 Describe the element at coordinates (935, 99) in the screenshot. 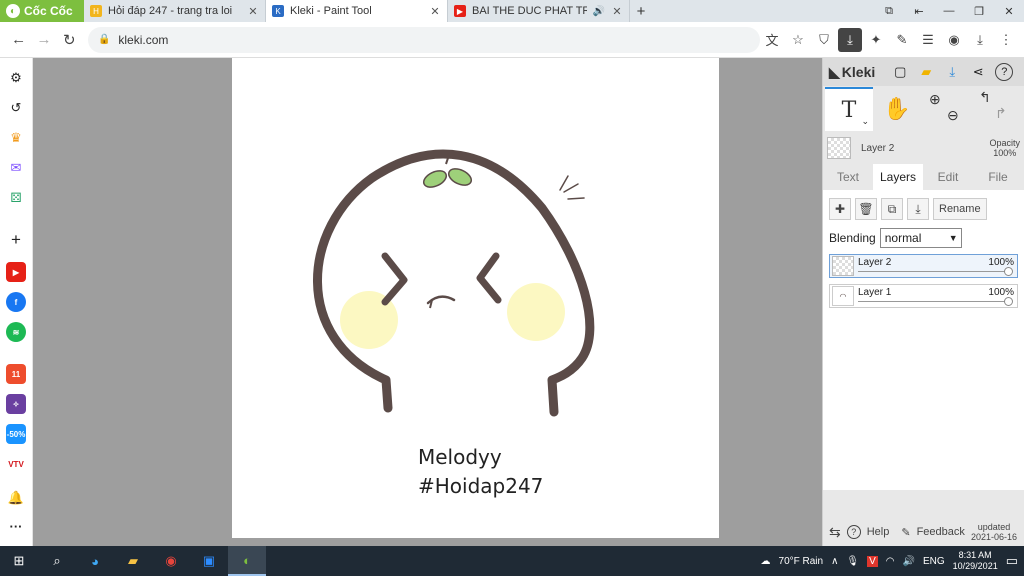

I see `zoom-in-icon: ⊕` at that location.